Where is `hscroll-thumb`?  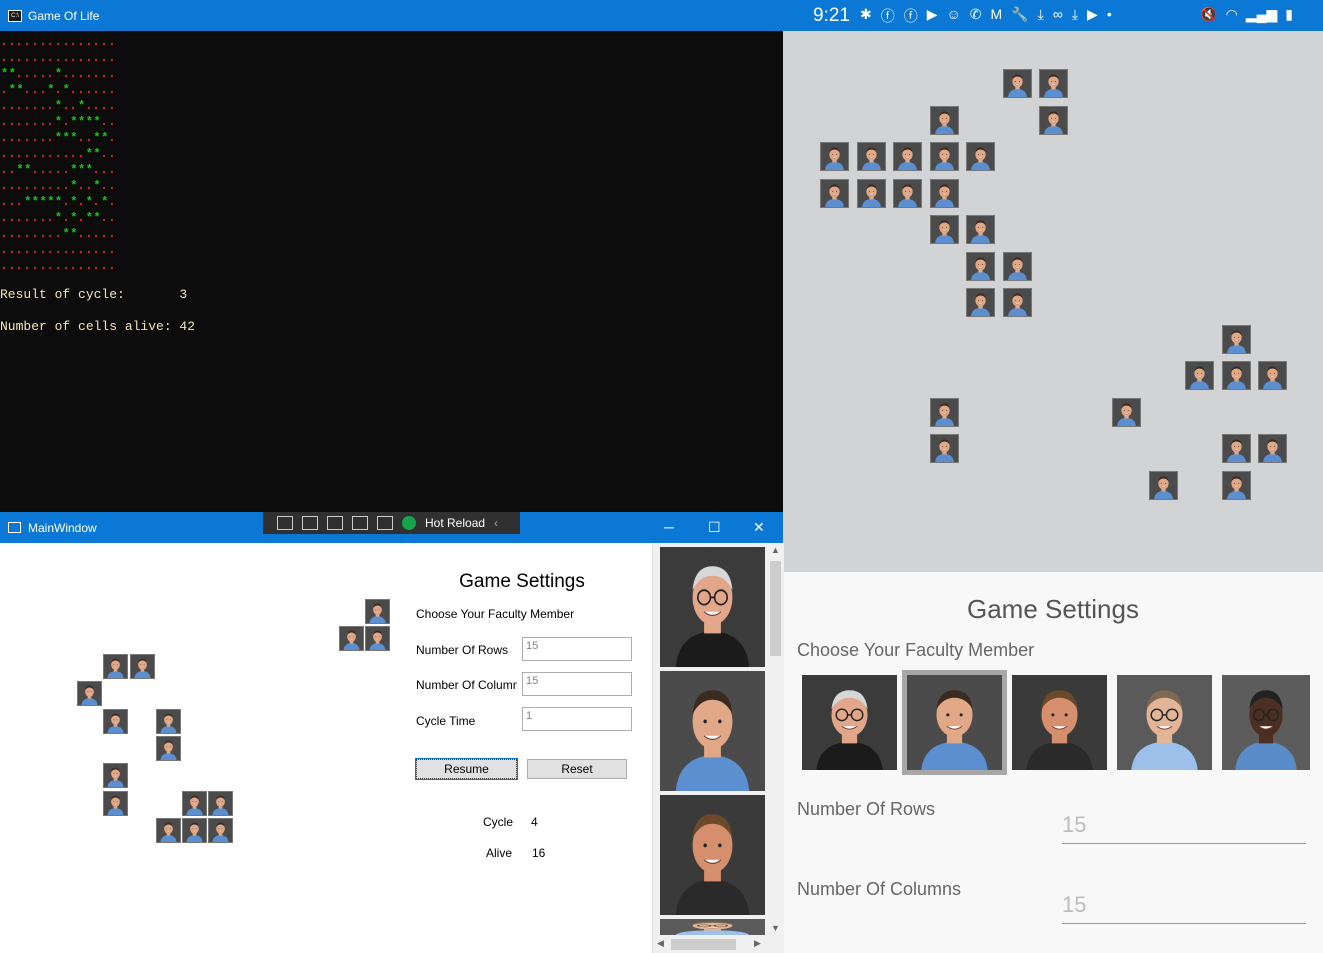
hscroll-thumb is located at coordinates (703, 944).